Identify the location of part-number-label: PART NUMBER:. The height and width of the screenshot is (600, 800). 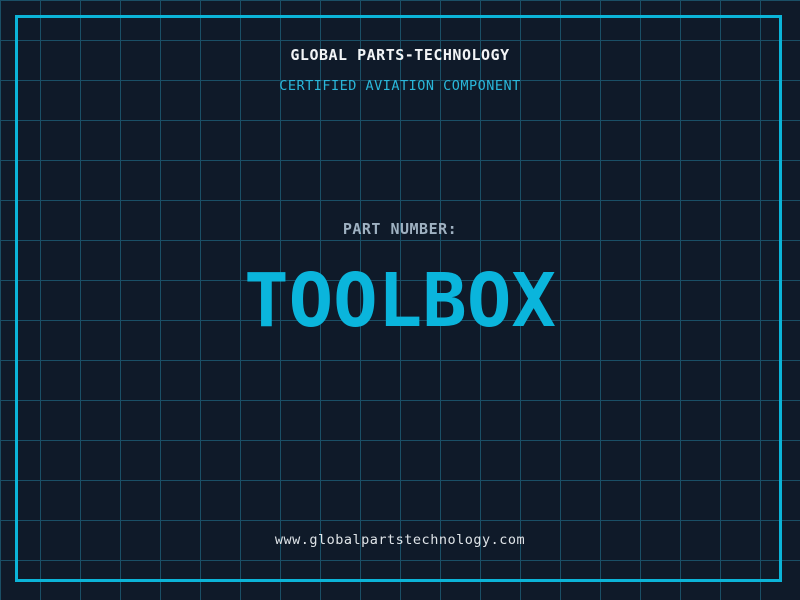
(400, 229).